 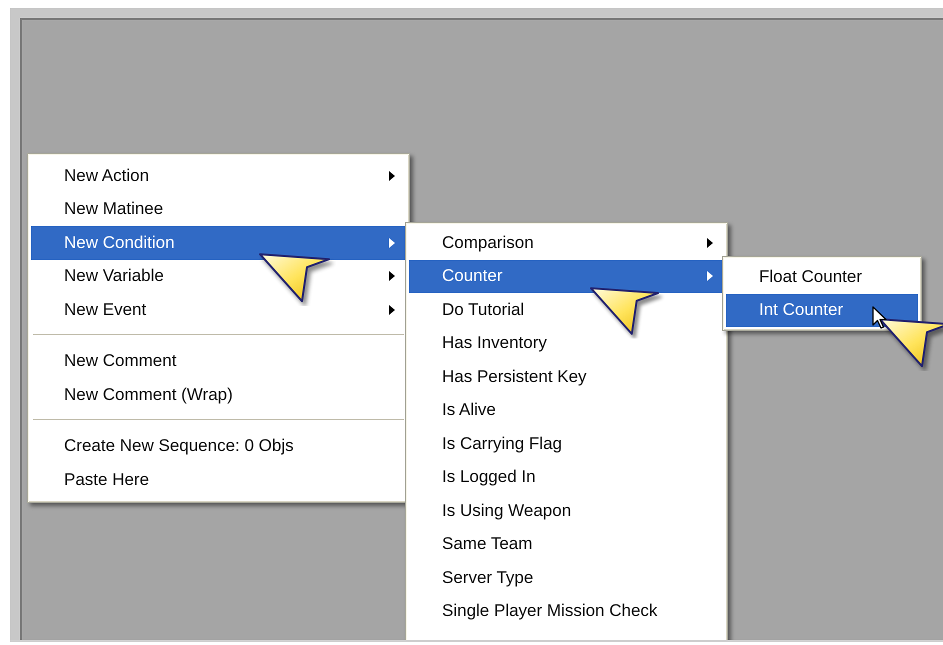 What do you see at coordinates (566, 511) in the screenshot?
I see `menu-item: Is Using Weapon` at bounding box center [566, 511].